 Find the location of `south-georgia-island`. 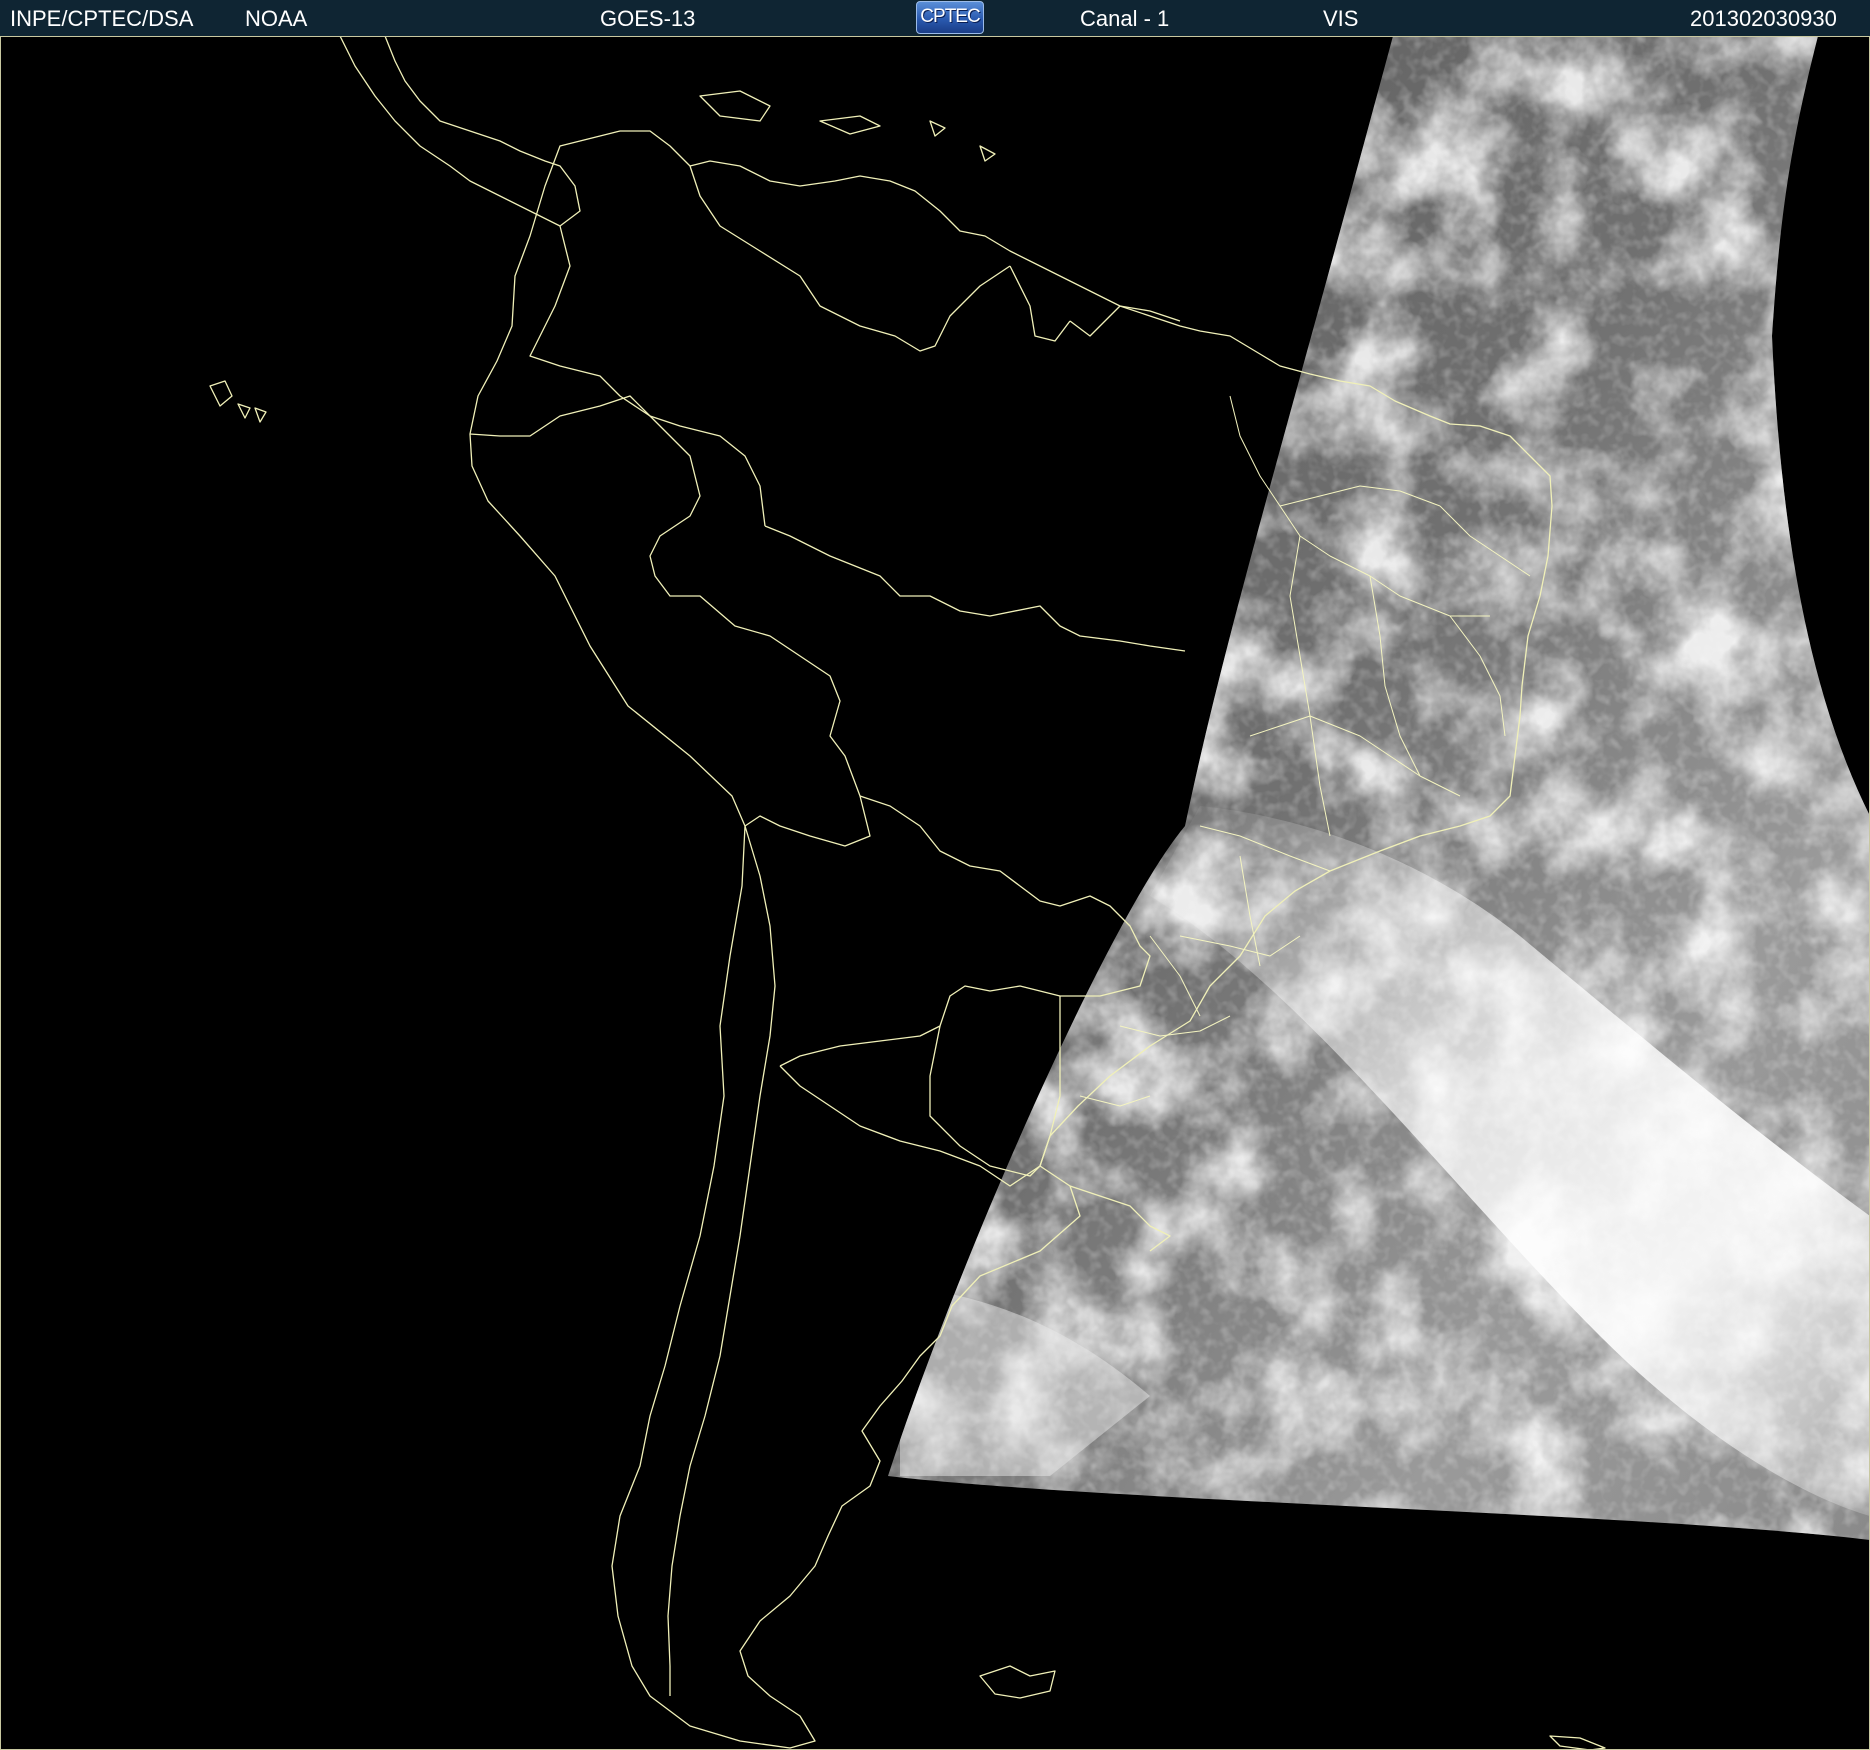

south-georgia-island is located at coordinates (1577, 1742).